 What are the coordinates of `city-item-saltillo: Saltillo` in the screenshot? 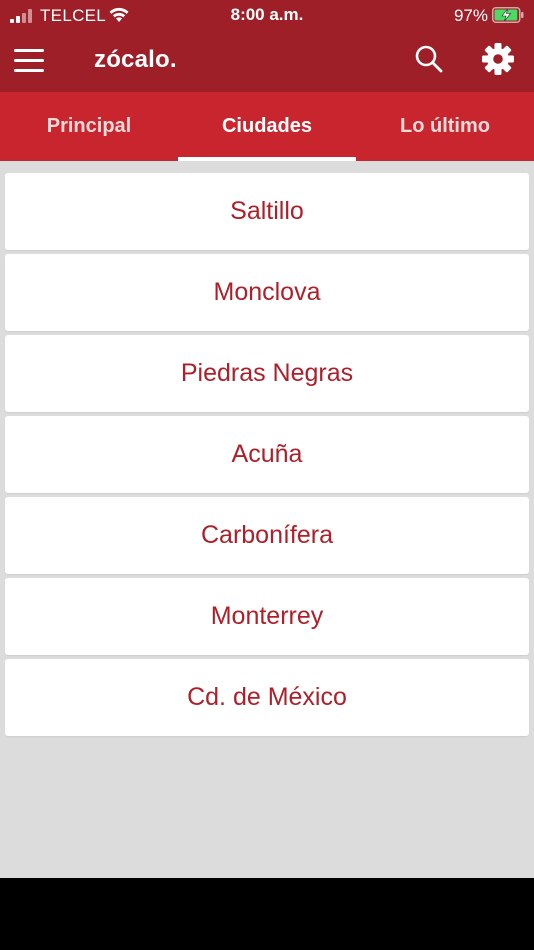 It's located at (267, 211).